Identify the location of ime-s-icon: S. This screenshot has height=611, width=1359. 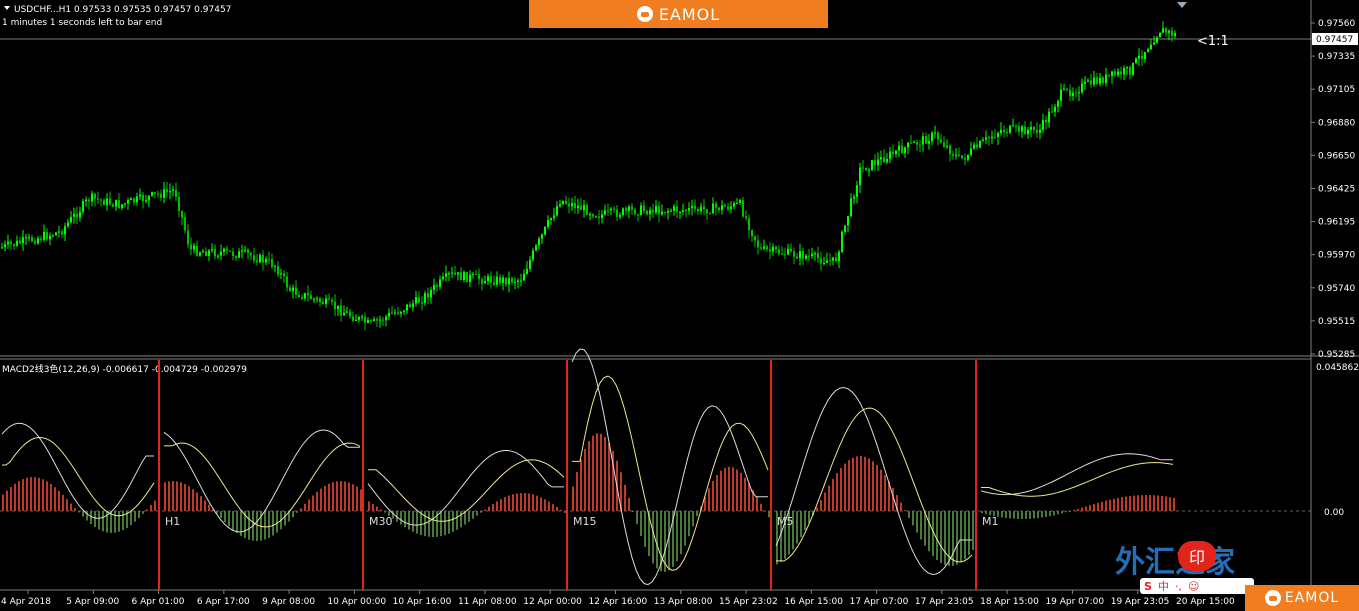
(1148, 586).